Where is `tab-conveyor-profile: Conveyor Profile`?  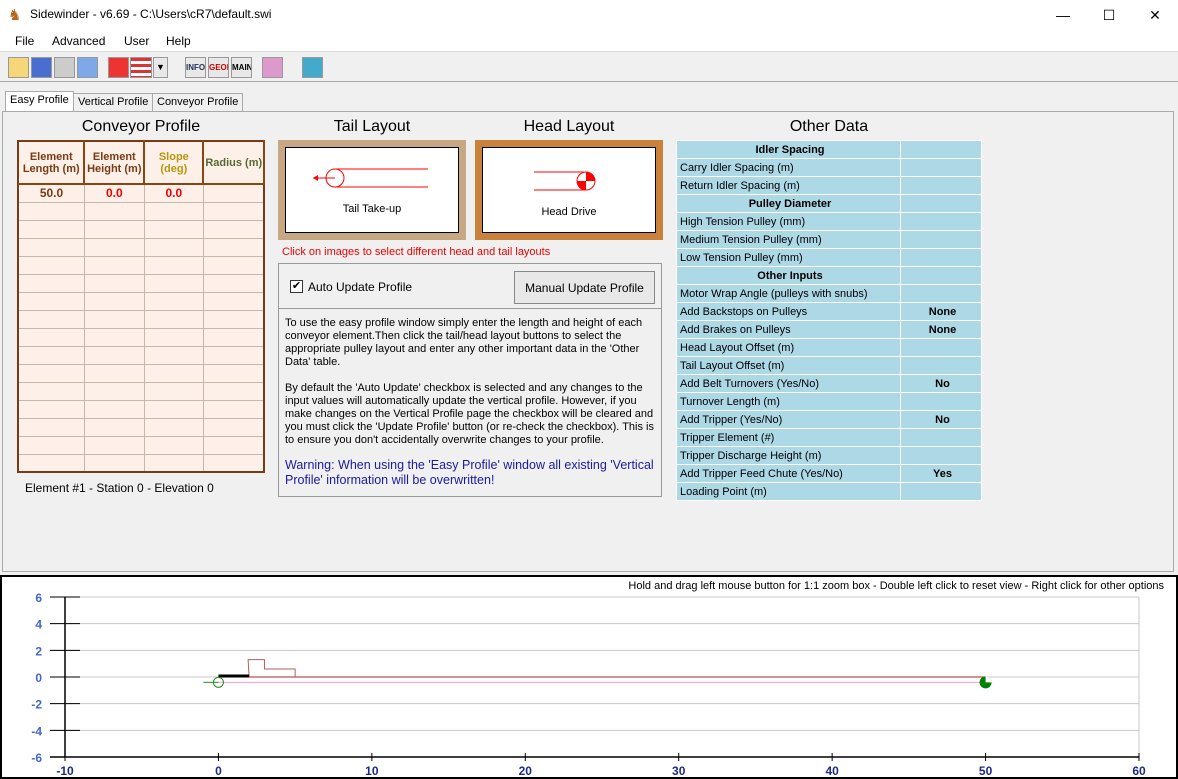 tab-conveyor-profile: Conveyor Profile is located at coordinates (198, 102).